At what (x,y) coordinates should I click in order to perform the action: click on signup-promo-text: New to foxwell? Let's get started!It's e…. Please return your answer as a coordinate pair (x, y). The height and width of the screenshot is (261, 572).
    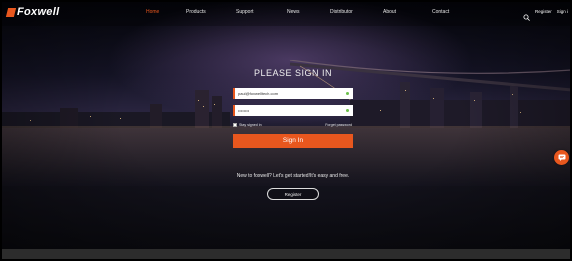
    Looking at the image, I should click on (293, 176).